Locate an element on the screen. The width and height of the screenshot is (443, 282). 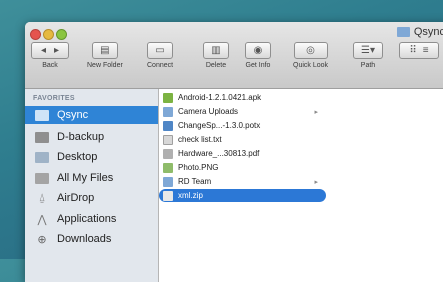
quick-look-group: ◎ Quick Look is located at coordinates (310, 55).